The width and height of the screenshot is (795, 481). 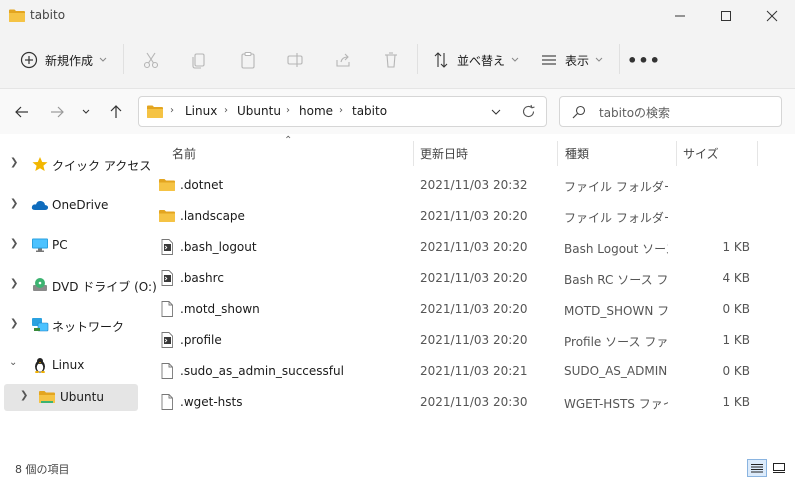 I want to click on file-size: 0 KB, so click(x=736, y=309).